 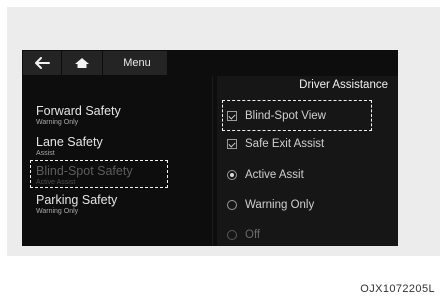 I want to click on menu-item-title: Forward Safety, so click(x=78, y=111).